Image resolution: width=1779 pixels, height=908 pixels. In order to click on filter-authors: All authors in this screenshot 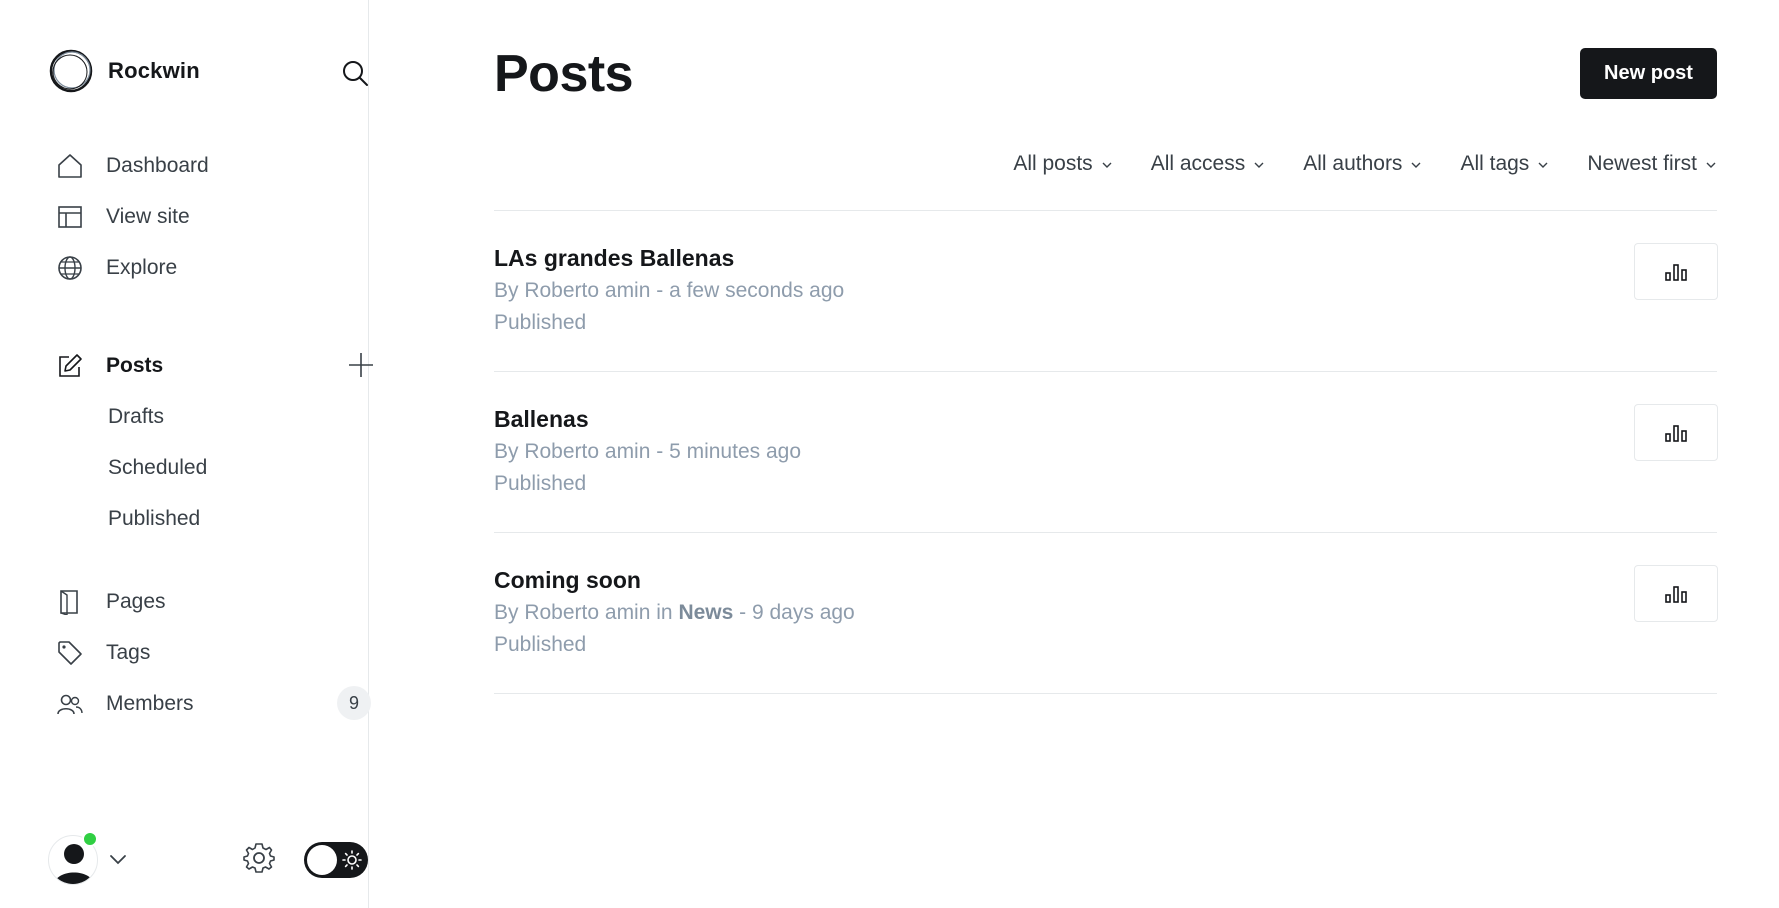, I will do `click(1362, 164)`.